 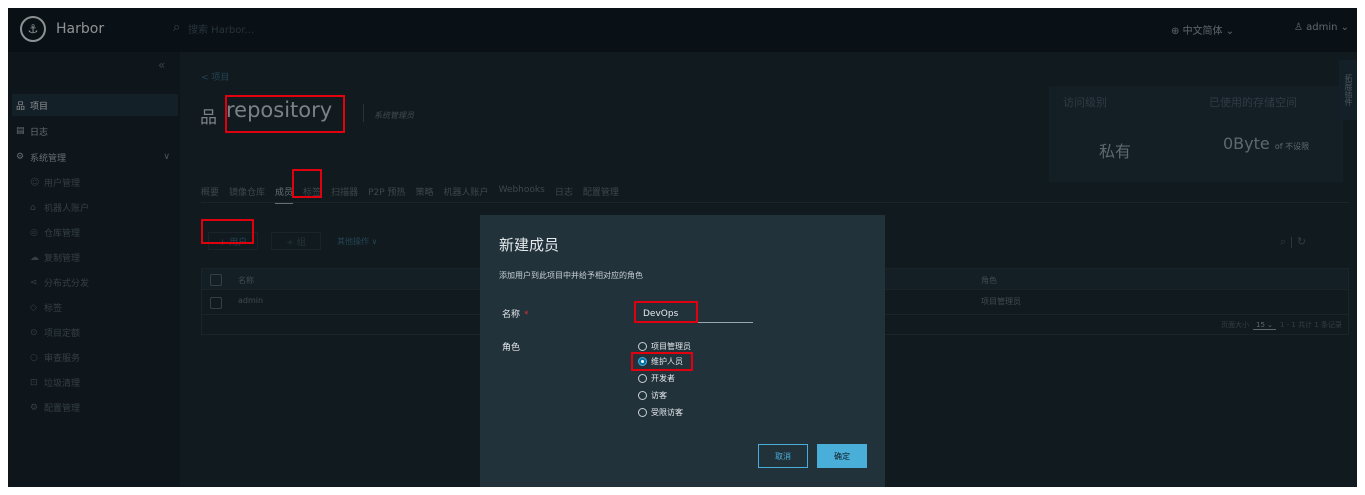 What do you see at coordinates (511, 315) in the screenshot?
I see `name-label-text: 名称` at bounding box center [511, 315].